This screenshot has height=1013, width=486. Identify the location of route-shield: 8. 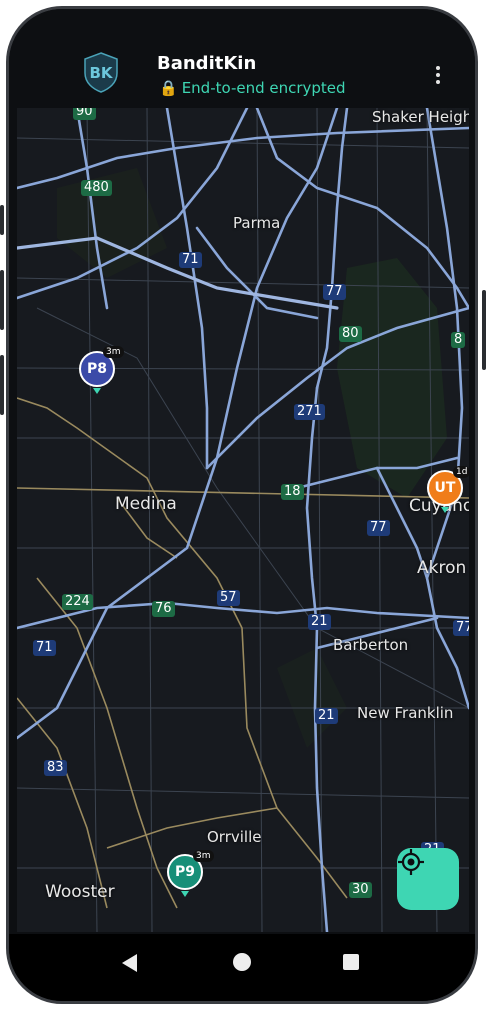
(458, 340).